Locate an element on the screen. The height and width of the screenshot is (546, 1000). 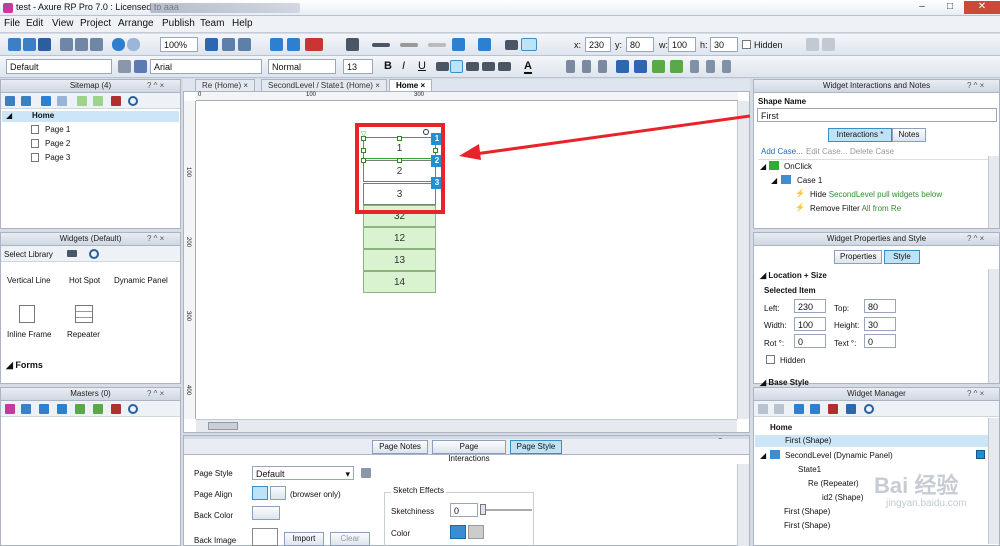
manager-scrollbar is located at coordinates (993, 481).